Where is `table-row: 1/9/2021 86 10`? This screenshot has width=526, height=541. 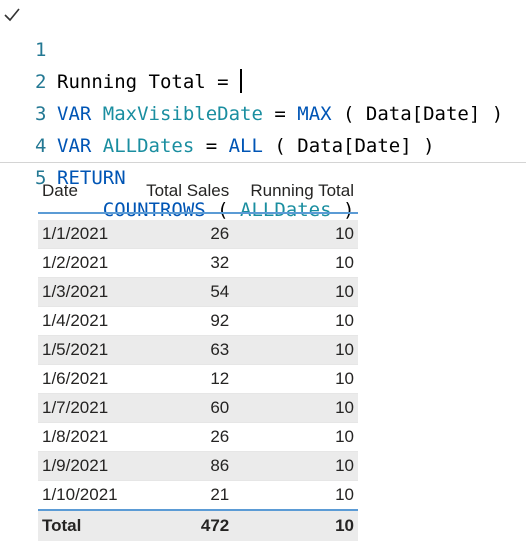
table-row: 1/9/2021 86 10 is located at coordinates (198, 466).